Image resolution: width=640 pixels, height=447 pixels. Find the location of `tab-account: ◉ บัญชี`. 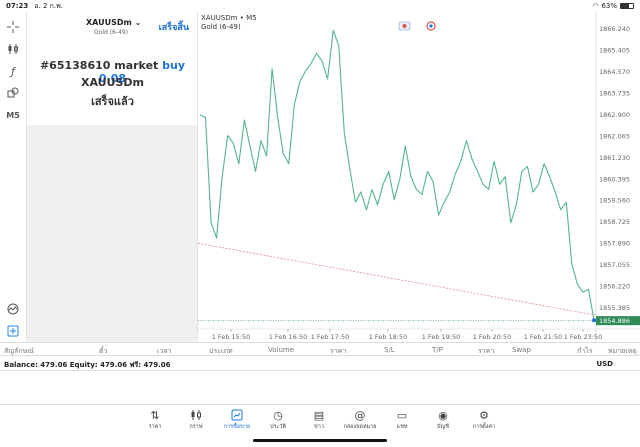

tab-account: ◉ บัญชี is located at coordinates (443, 420).